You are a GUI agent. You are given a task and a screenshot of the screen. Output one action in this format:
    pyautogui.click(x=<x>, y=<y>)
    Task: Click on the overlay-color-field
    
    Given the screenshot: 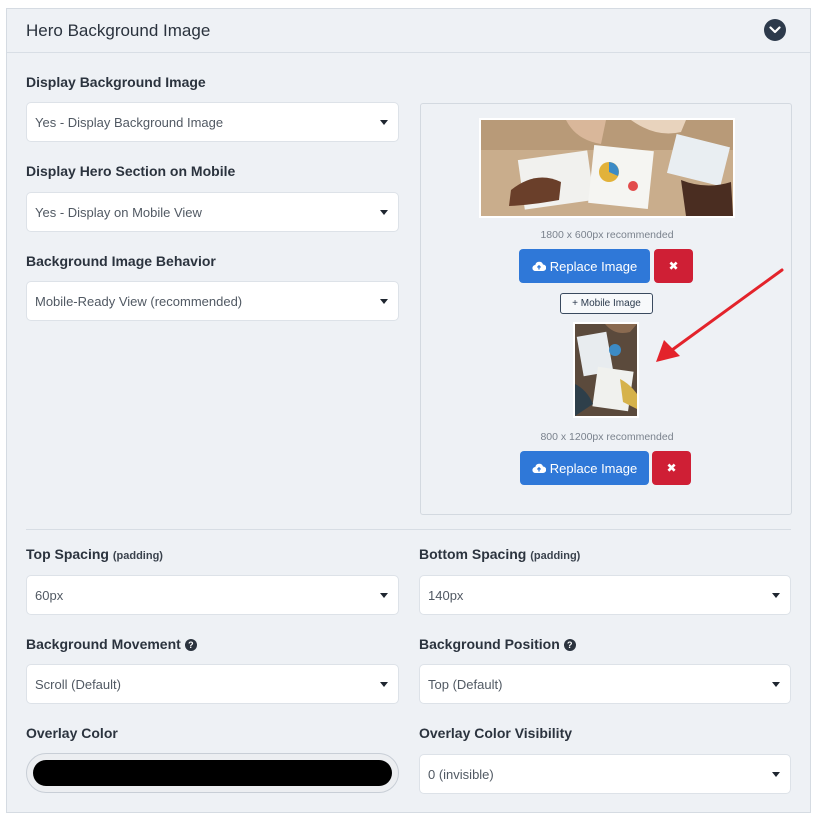 What is the action you would take?
    pyautogui.click(x=212, y=773)
    